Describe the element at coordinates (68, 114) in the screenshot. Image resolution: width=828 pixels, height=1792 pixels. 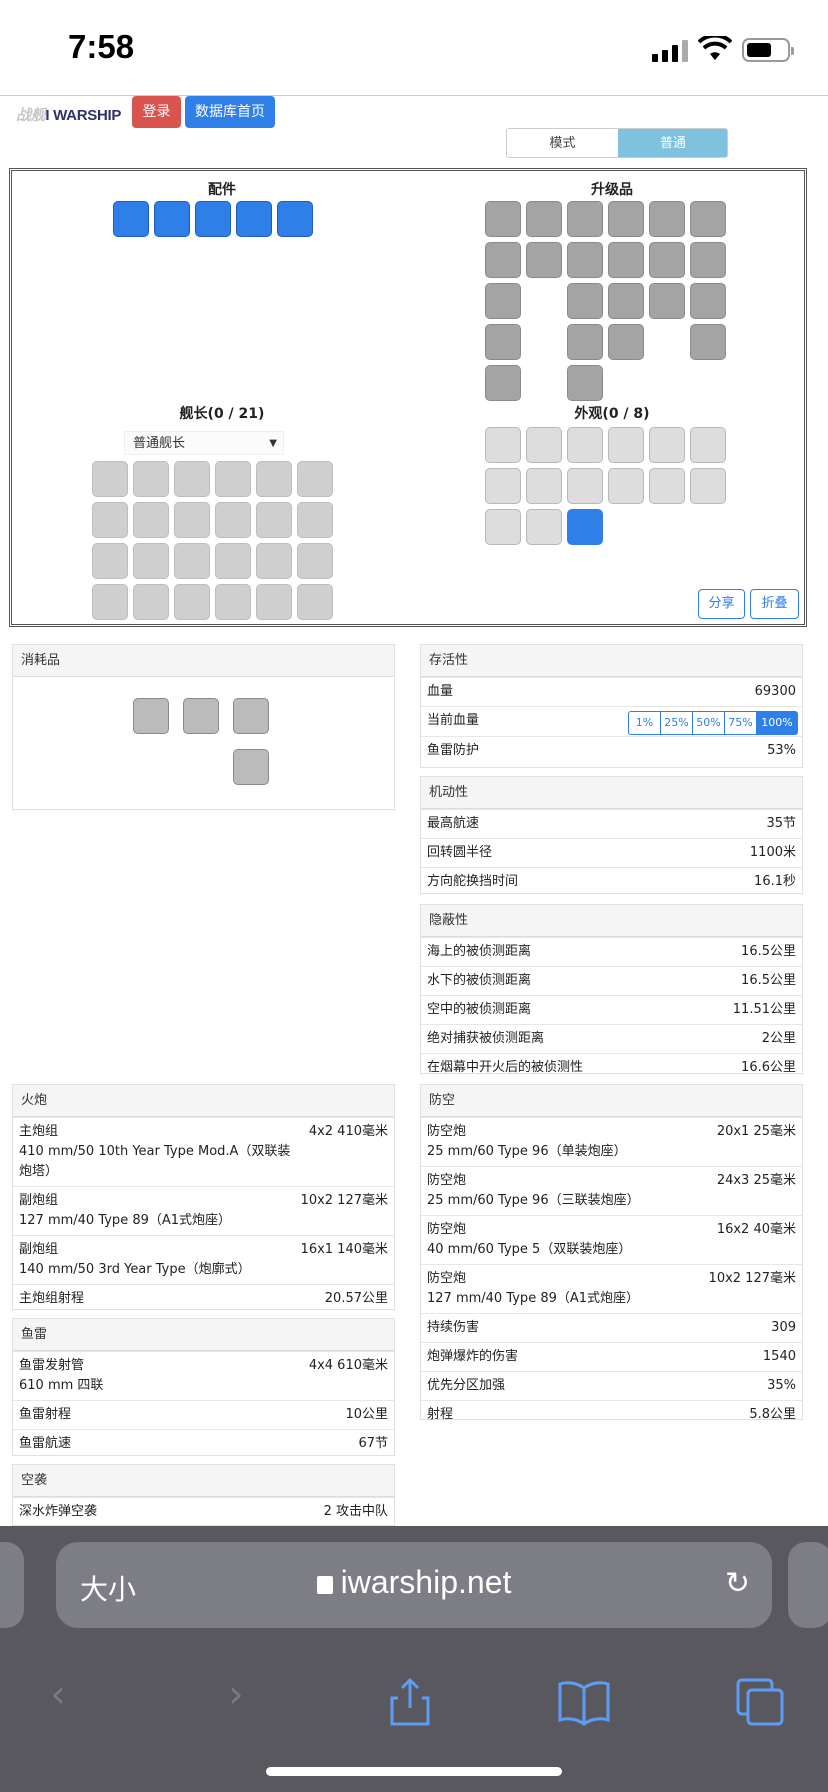
I see `site-logo: 战舰I WARSHIP` at that location.